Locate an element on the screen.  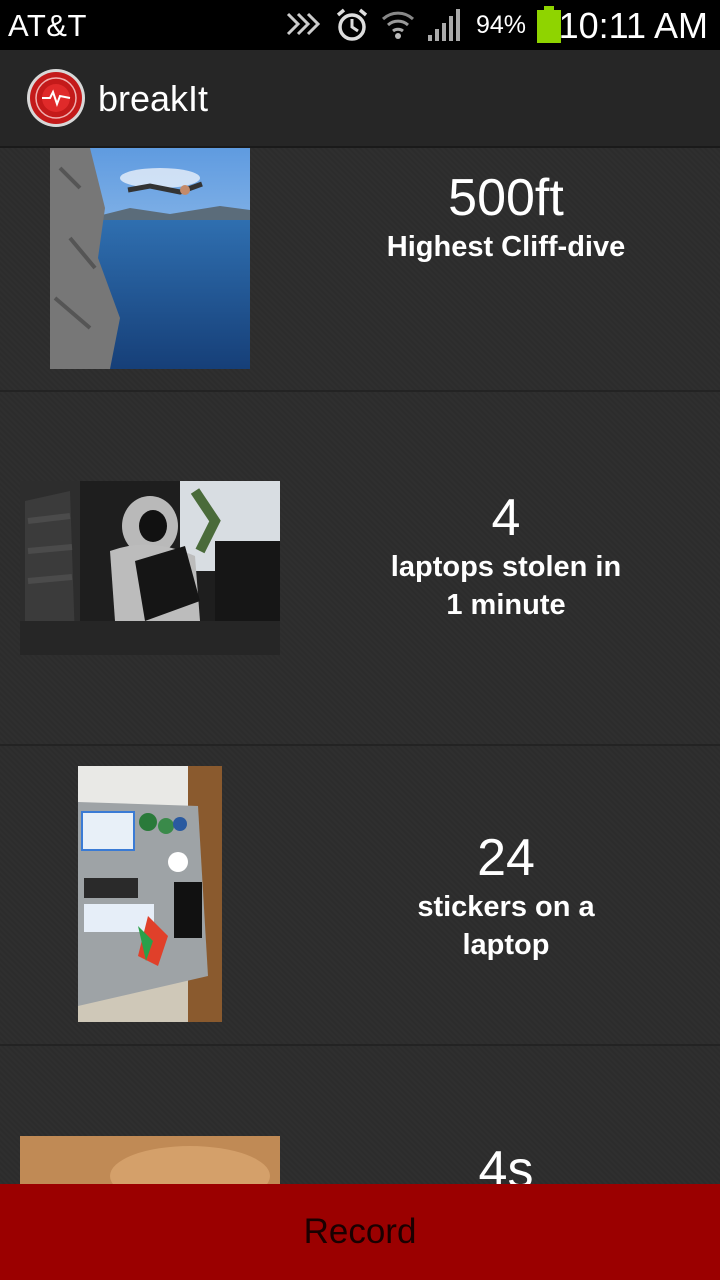
app-logo-icon is located at coordinates (56, 98).